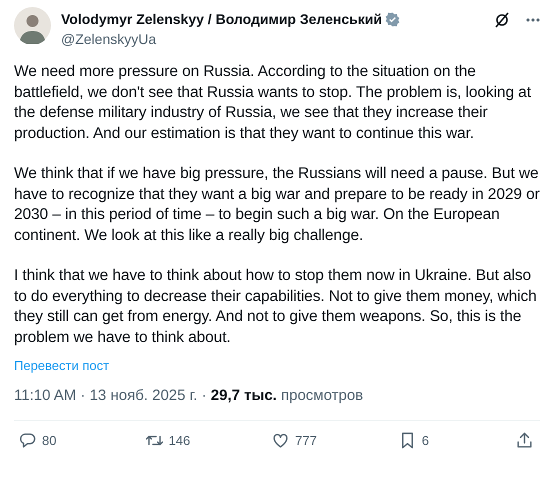 The height and width of the screenshot is (503, 554). Describe the element at coordinates (456, 440) in the screenshot. I see `bookmark-button: 6` at that location.